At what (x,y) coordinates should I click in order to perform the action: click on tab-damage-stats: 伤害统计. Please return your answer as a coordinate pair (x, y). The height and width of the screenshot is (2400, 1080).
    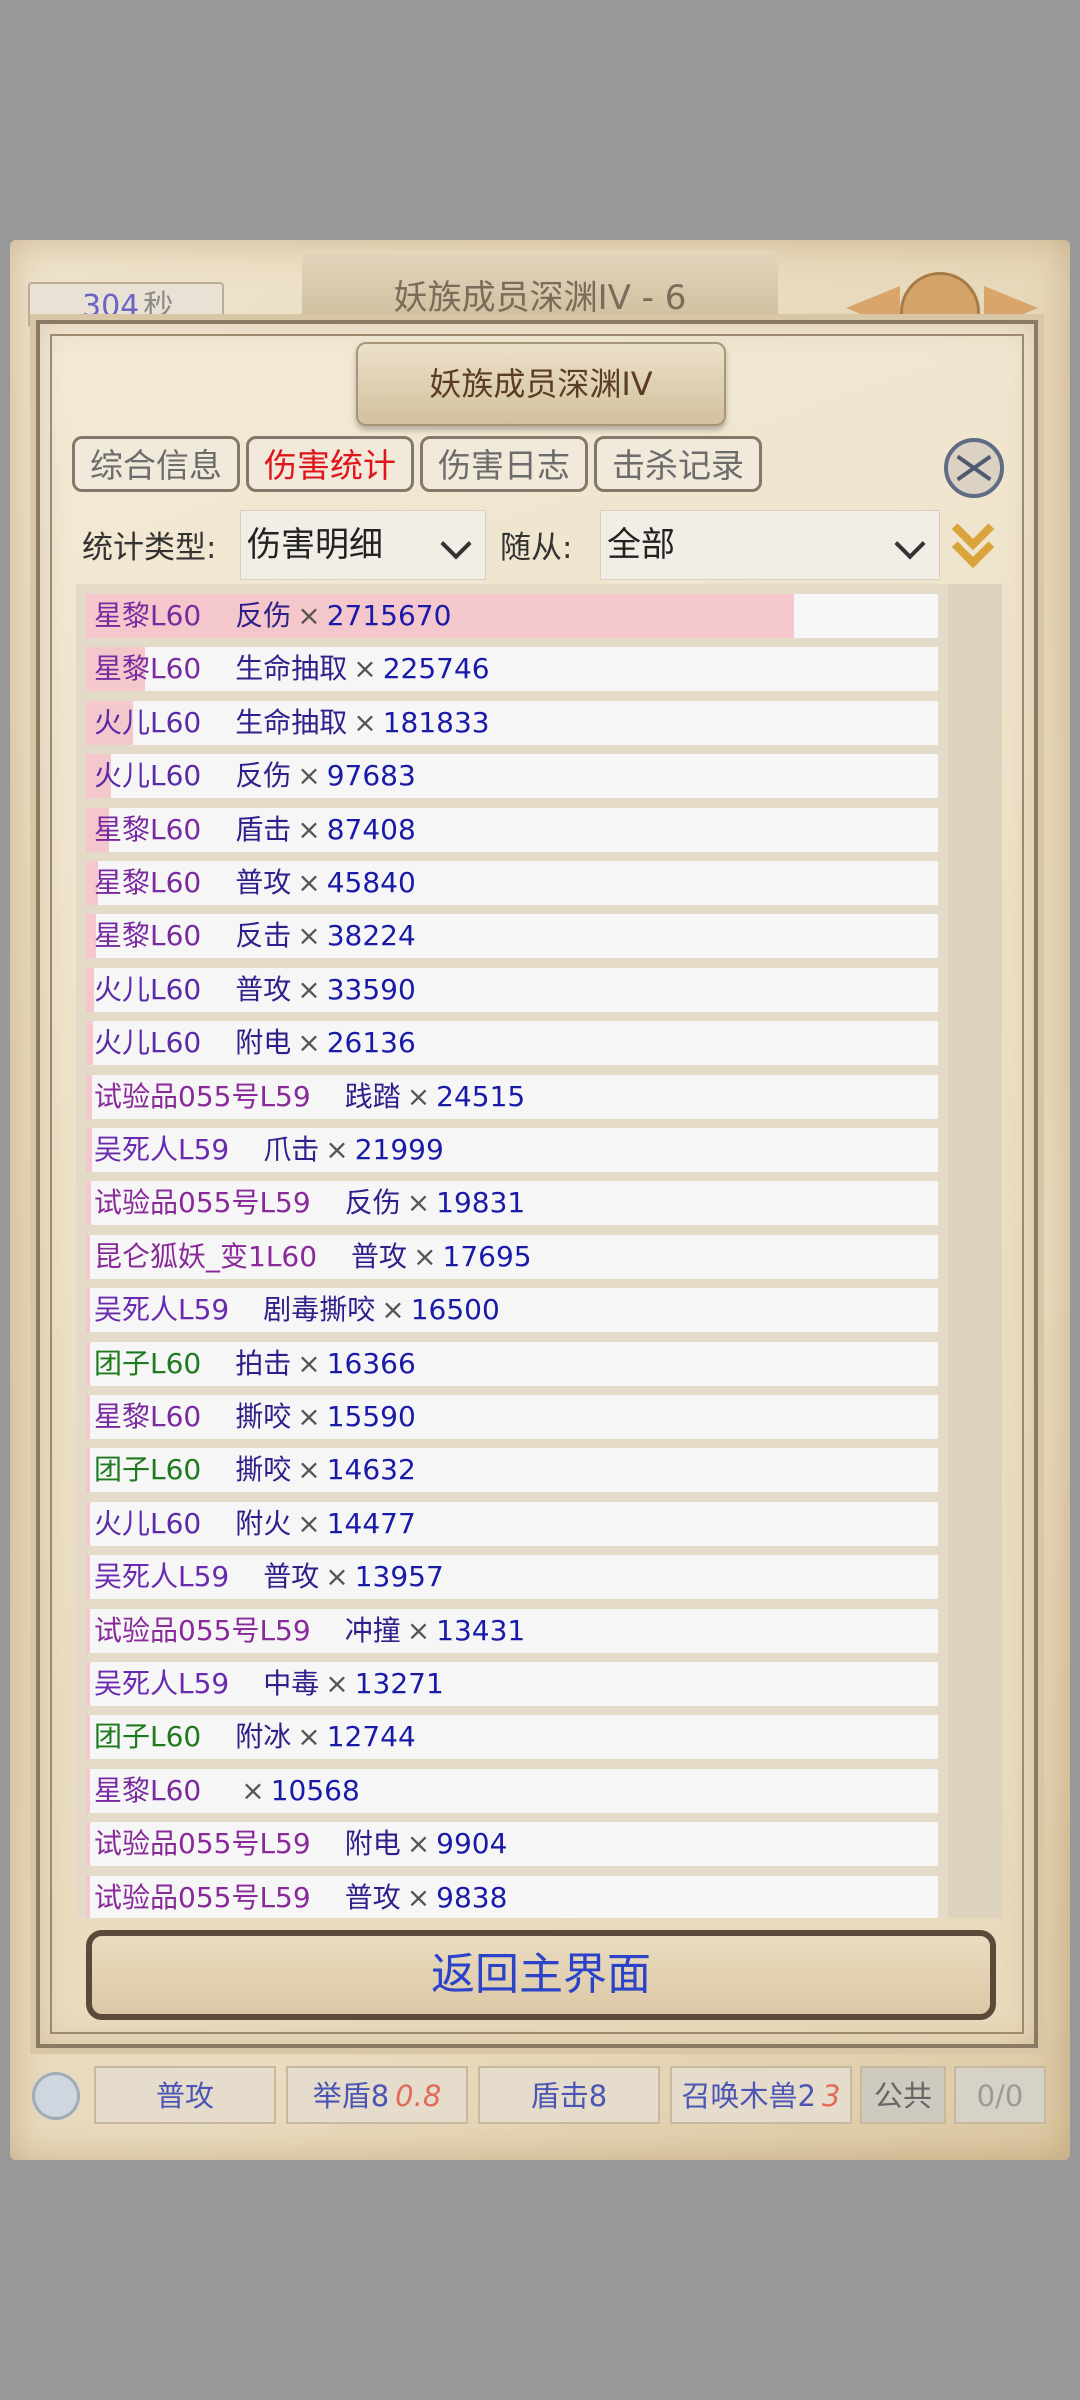
    Looking at the image, I should click on (330, 464).